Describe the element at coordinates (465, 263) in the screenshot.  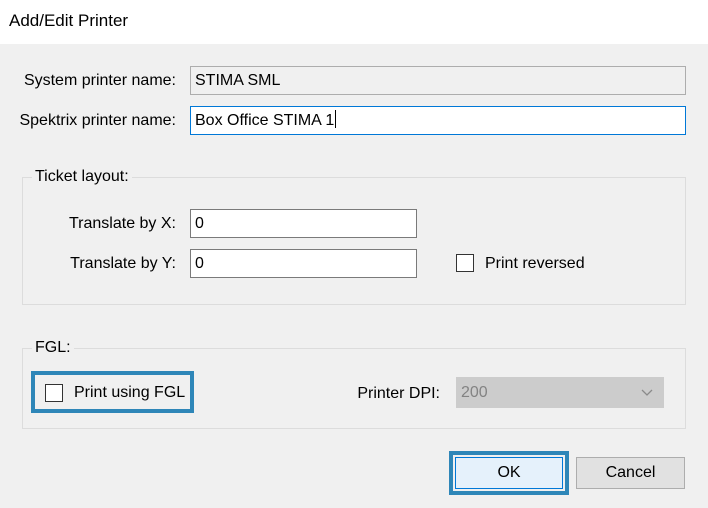
I see `print-reversed-checkbox` at that location.